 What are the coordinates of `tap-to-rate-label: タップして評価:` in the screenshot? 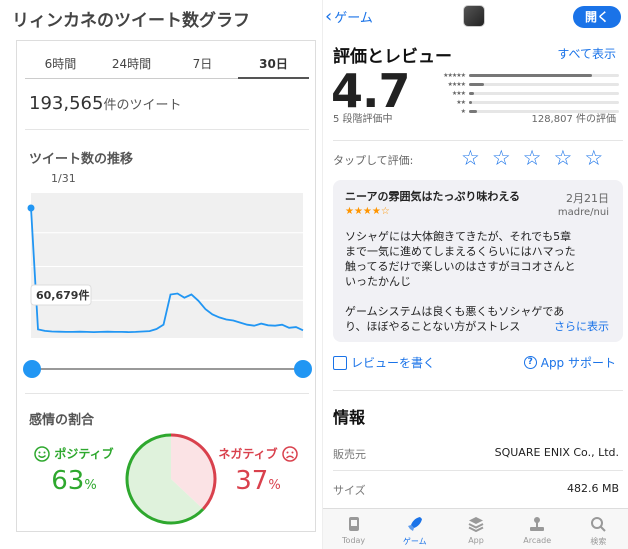 It's located at (373, 160).